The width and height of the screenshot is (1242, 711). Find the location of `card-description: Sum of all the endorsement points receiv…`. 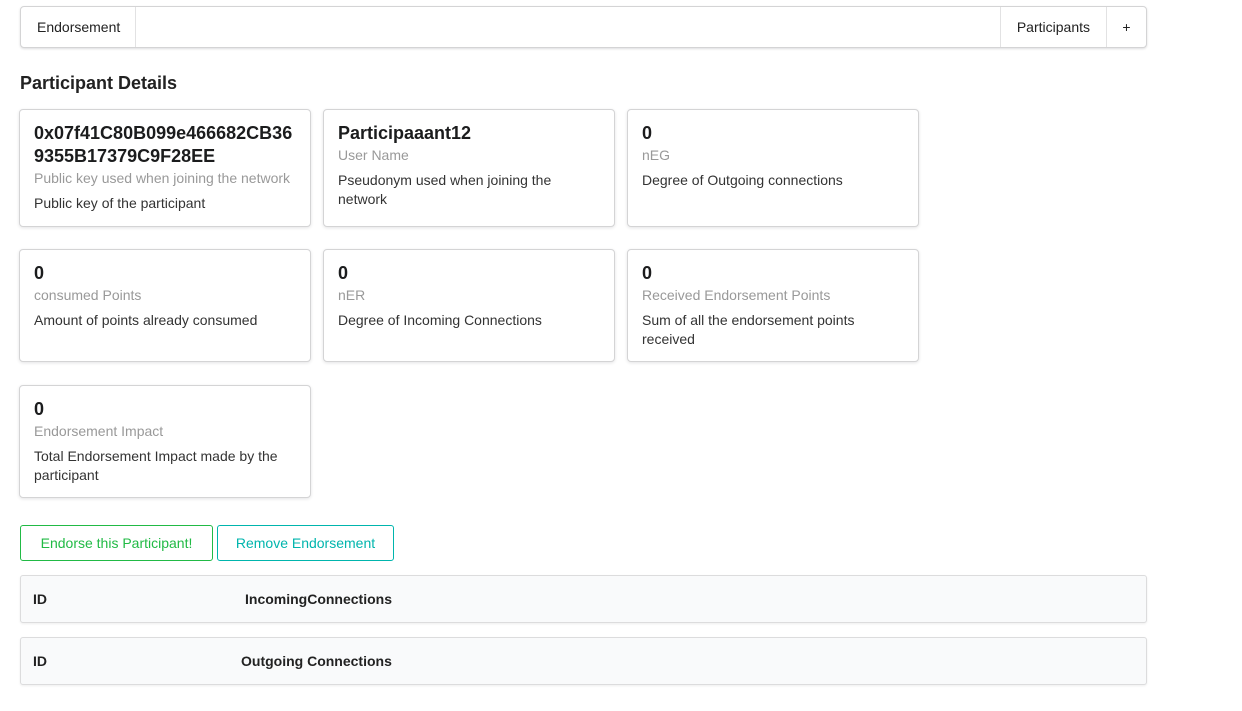

card-description: Sum of all the endorsement points receiv… is located at coordinates (748, 329).